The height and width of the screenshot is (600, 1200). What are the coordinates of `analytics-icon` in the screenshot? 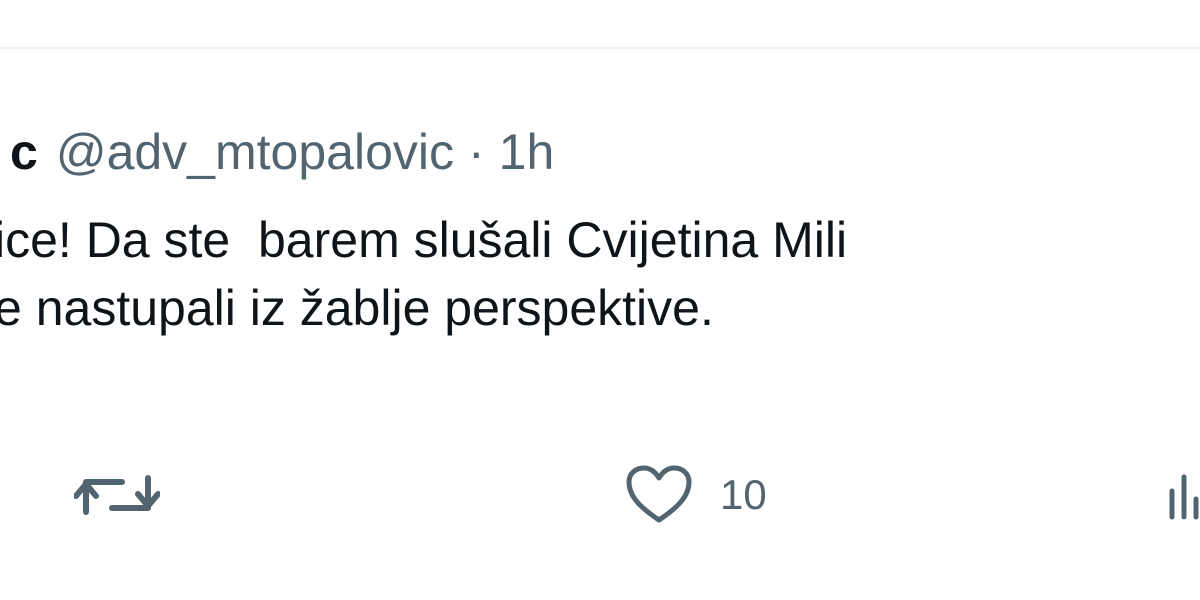 It's located at (1183, 495).